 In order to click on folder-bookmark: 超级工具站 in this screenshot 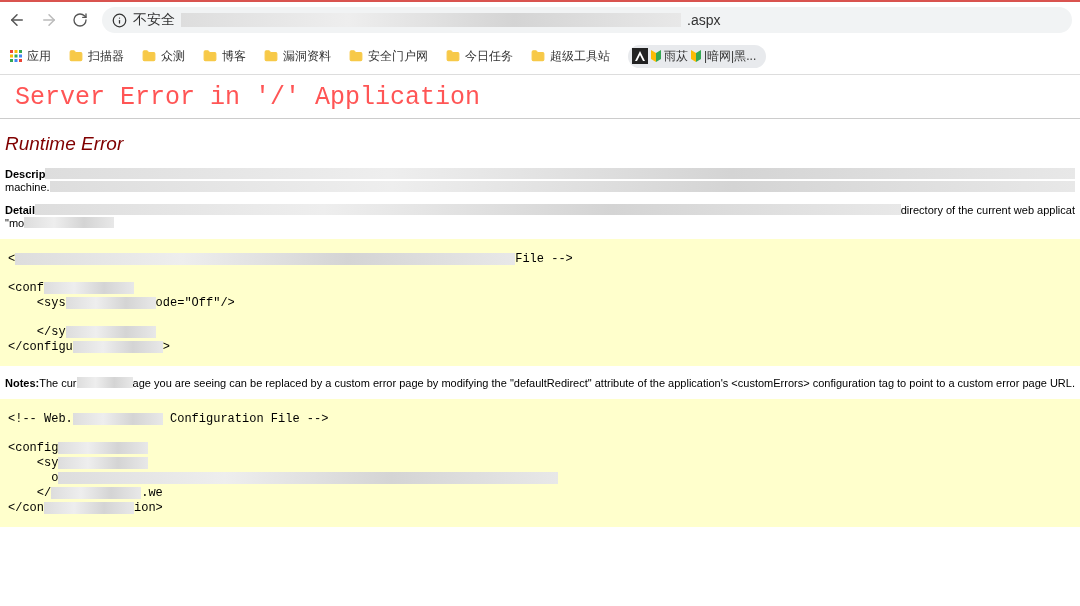, I will do `click(570, 56)`.